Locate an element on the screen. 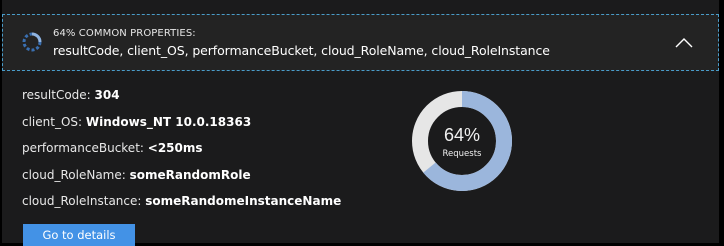 The height and width of the screenshot is (246, 724). property-row-client-os: client_OS: Windows_NT 10.0.18363 is located at coordinates (181, 128).